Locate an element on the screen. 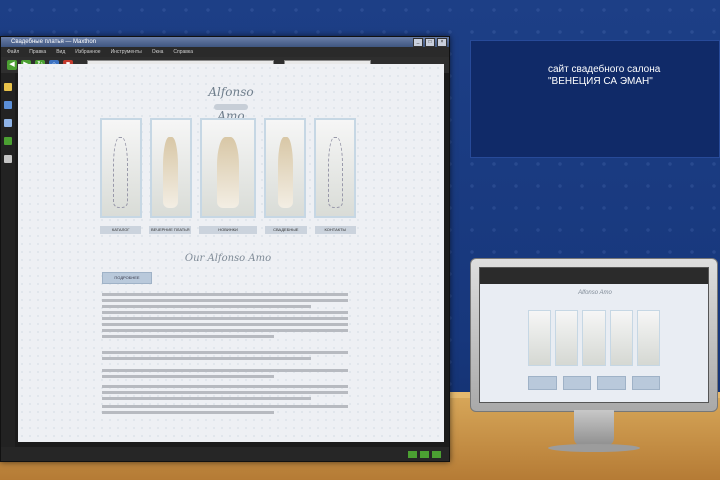 The width and height of the screenshot is (720, 480). details-button: ПОДРОБНЕЕ is located at coordinates (127, 278).